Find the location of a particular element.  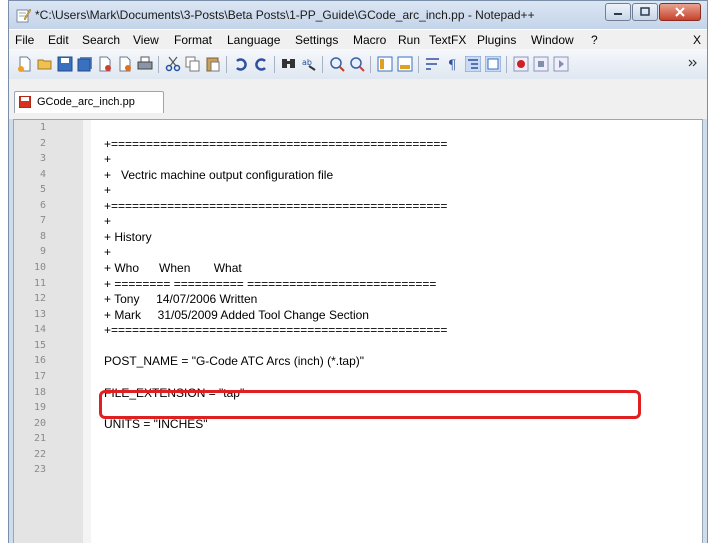

record-macro-icon is located at coordinates (521, 64).